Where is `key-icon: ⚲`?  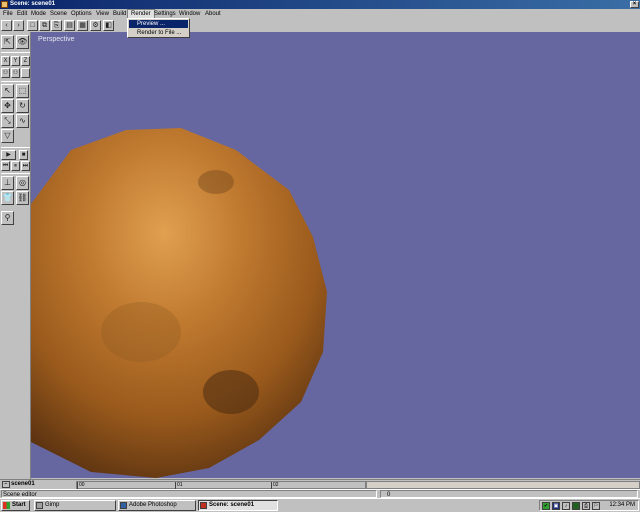 key-icon: ⚲ is located at coordinates (7, 218).